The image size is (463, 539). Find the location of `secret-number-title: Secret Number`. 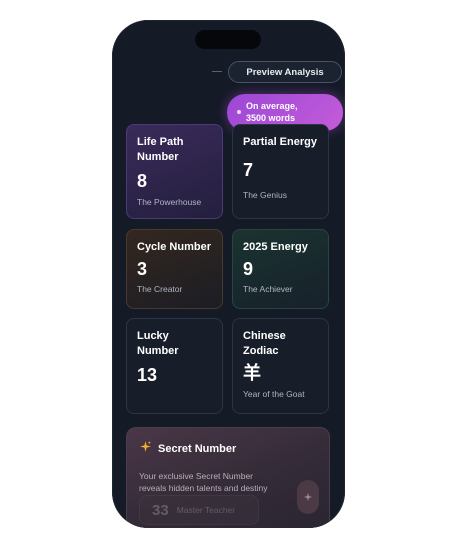

secret-number-title: Secret Number is located at coordinates (197, 449).